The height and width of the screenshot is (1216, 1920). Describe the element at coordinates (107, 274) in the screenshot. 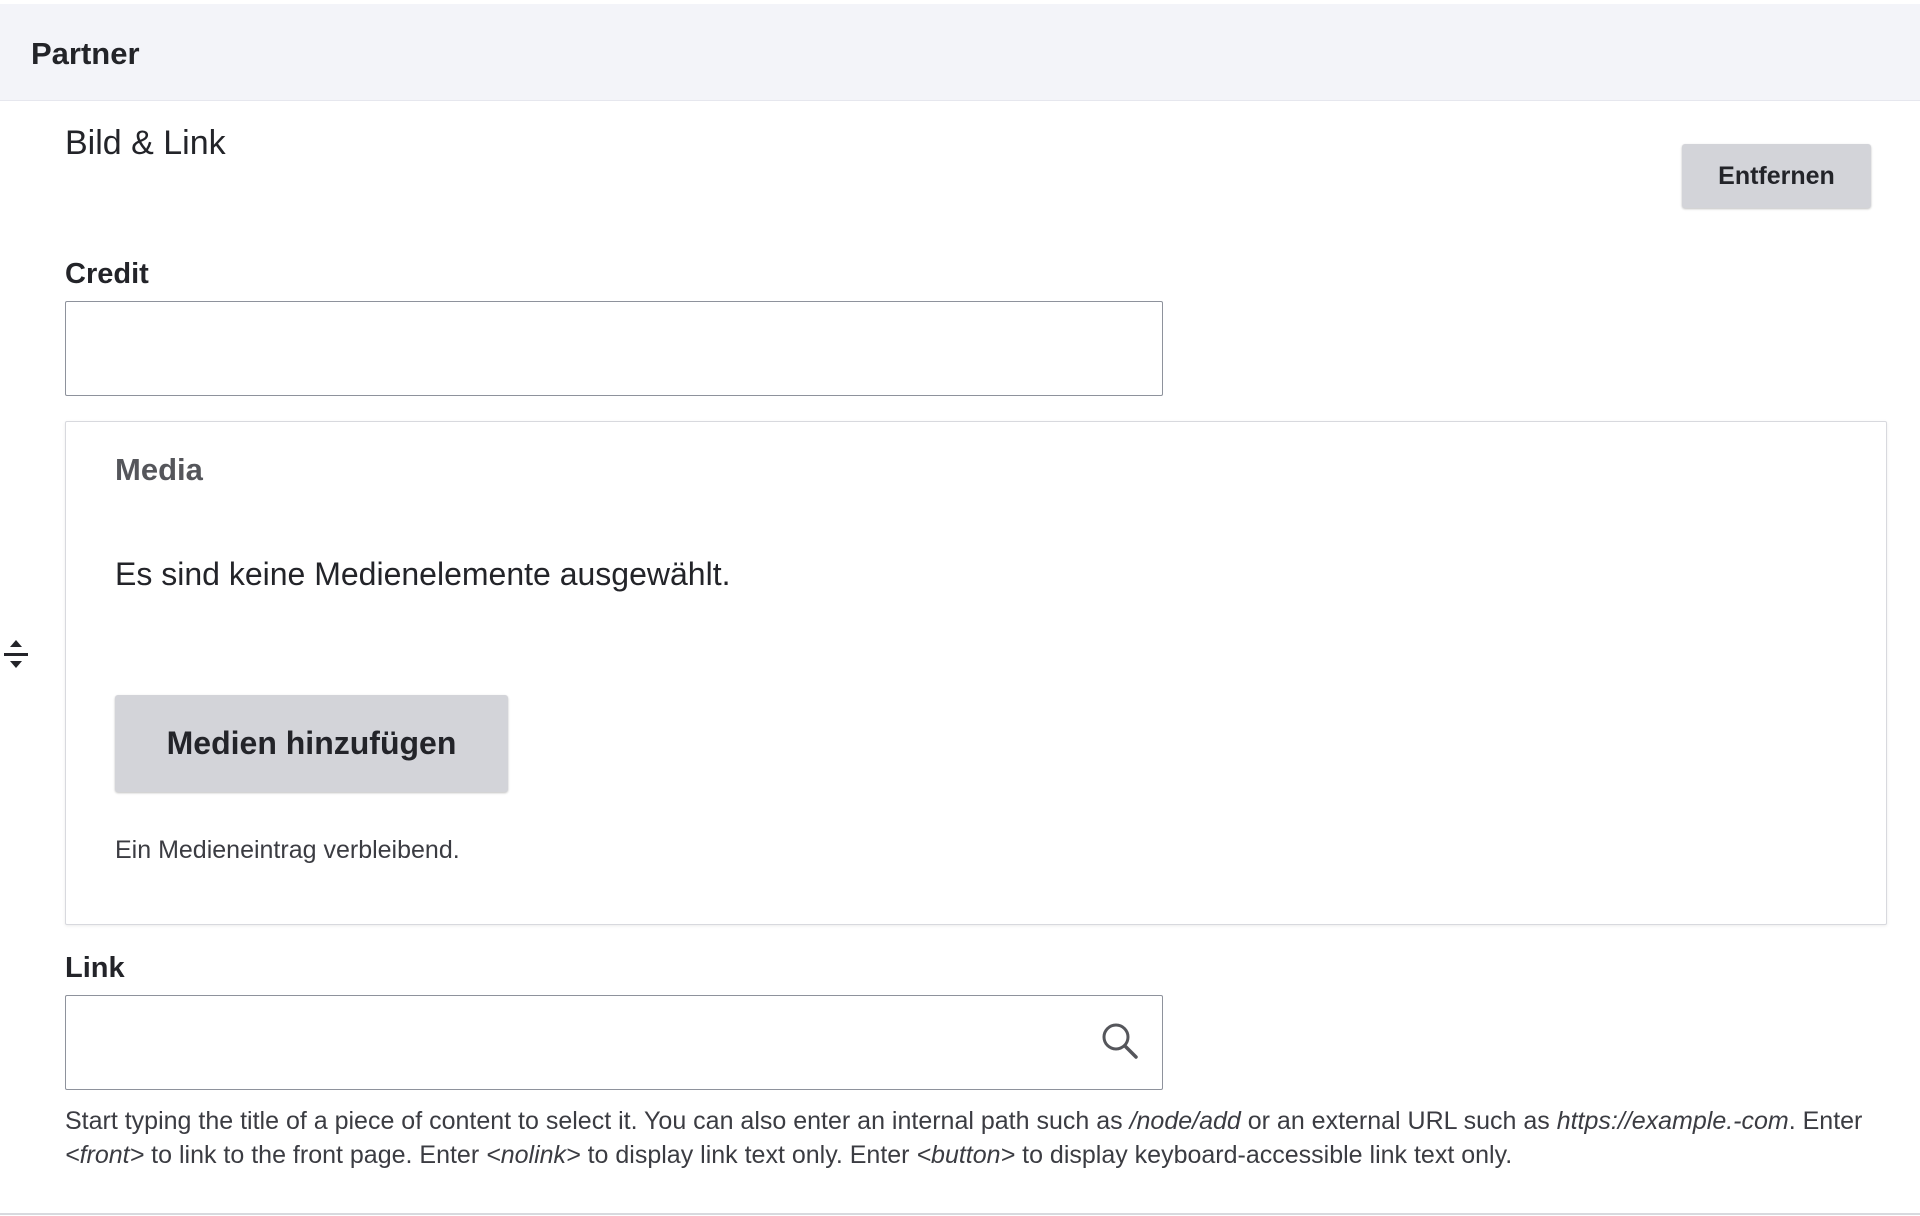

I see `credit-label: Credit` at that location.